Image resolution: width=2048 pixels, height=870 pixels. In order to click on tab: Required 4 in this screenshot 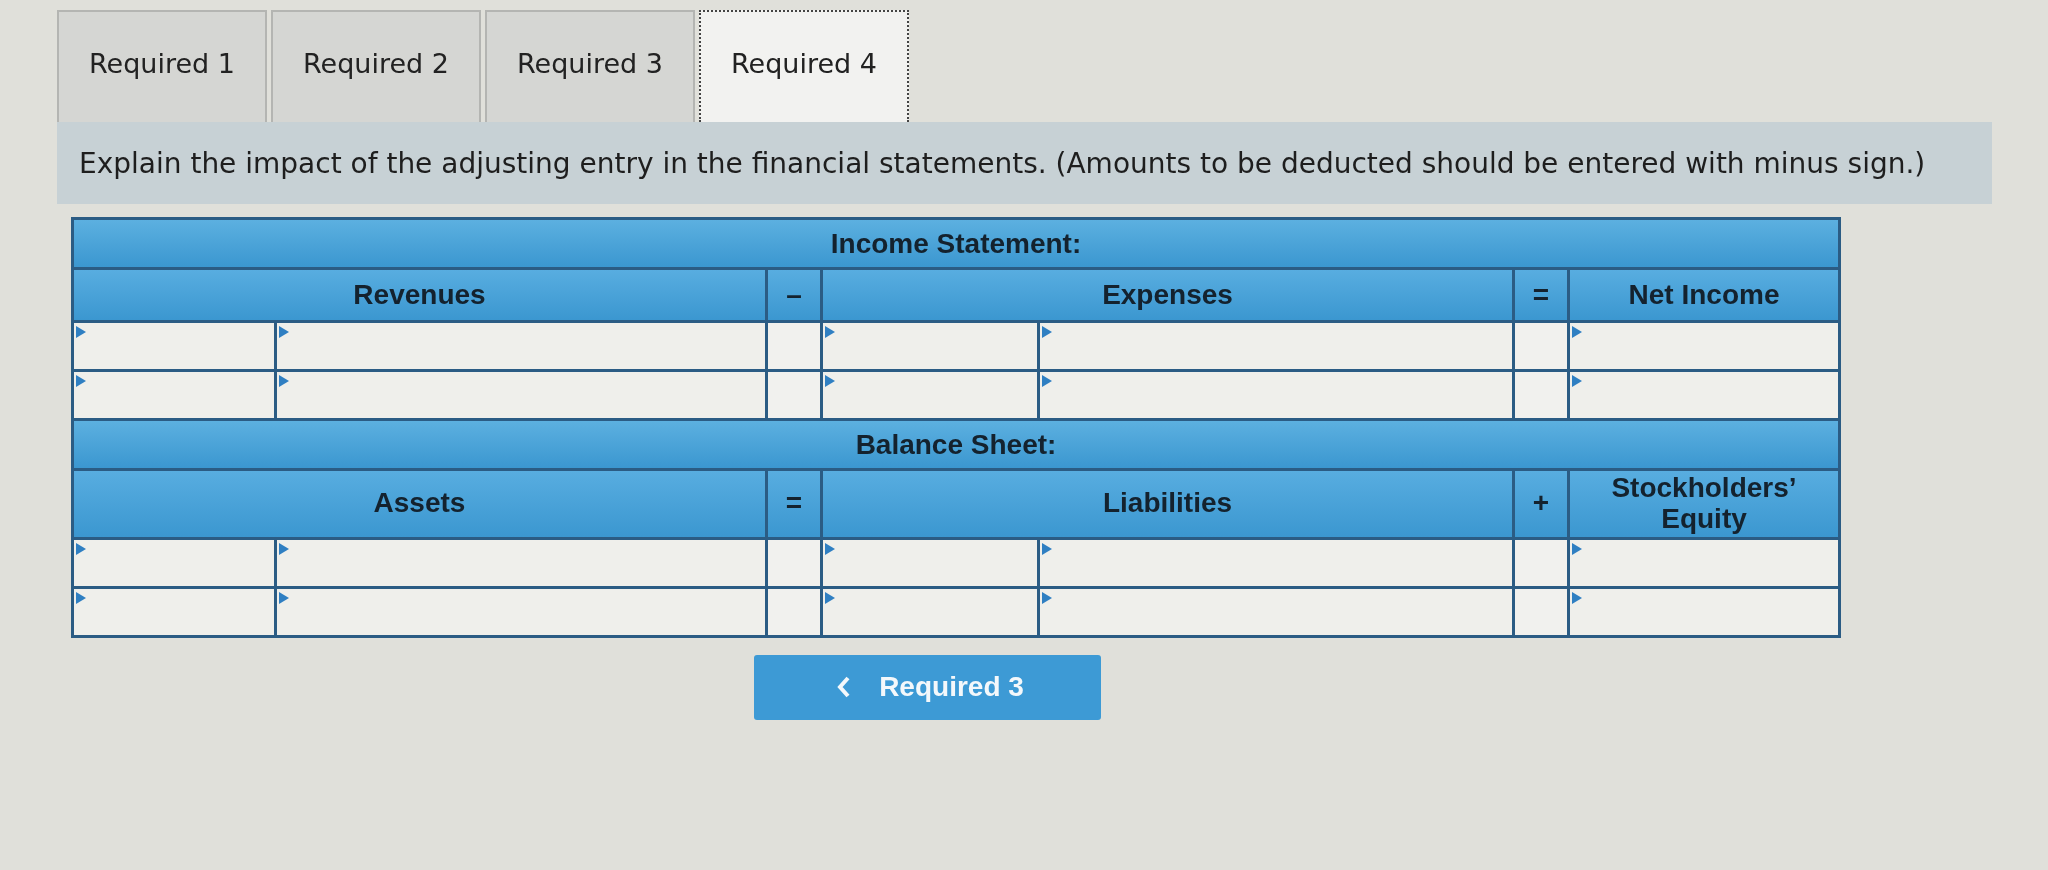, I will do `click(804, 66)`.